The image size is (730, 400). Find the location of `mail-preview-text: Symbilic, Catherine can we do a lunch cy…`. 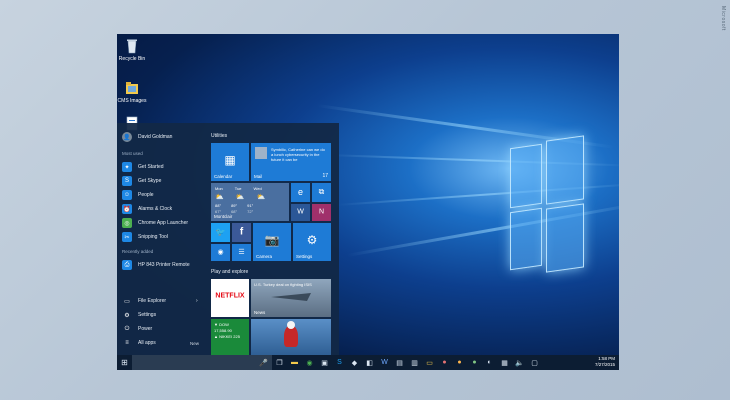

mail-preview-text: Symbilic, Catherine can we do a lunch cy… is located at coordinates (298, 154).